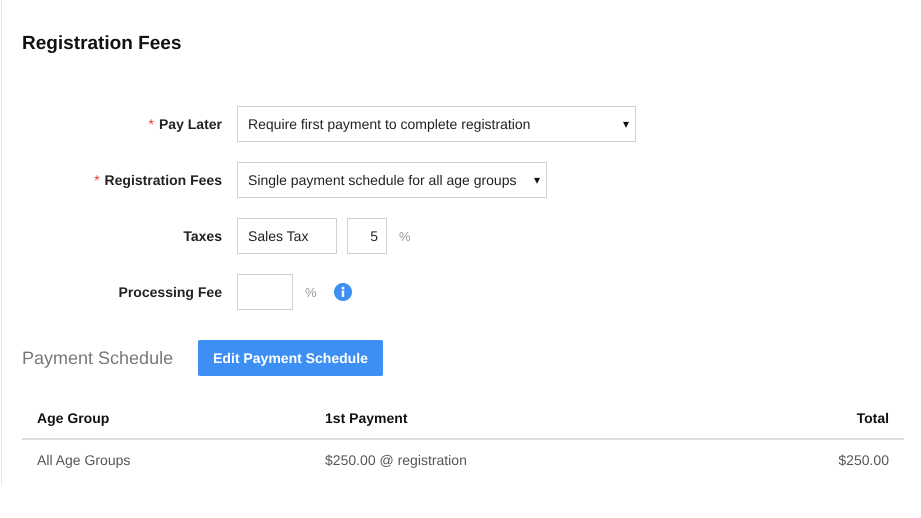 The height and width of the screenshot is (518, 921). I want to click on table-cell-text: All Age Groups, so click(84, 460).